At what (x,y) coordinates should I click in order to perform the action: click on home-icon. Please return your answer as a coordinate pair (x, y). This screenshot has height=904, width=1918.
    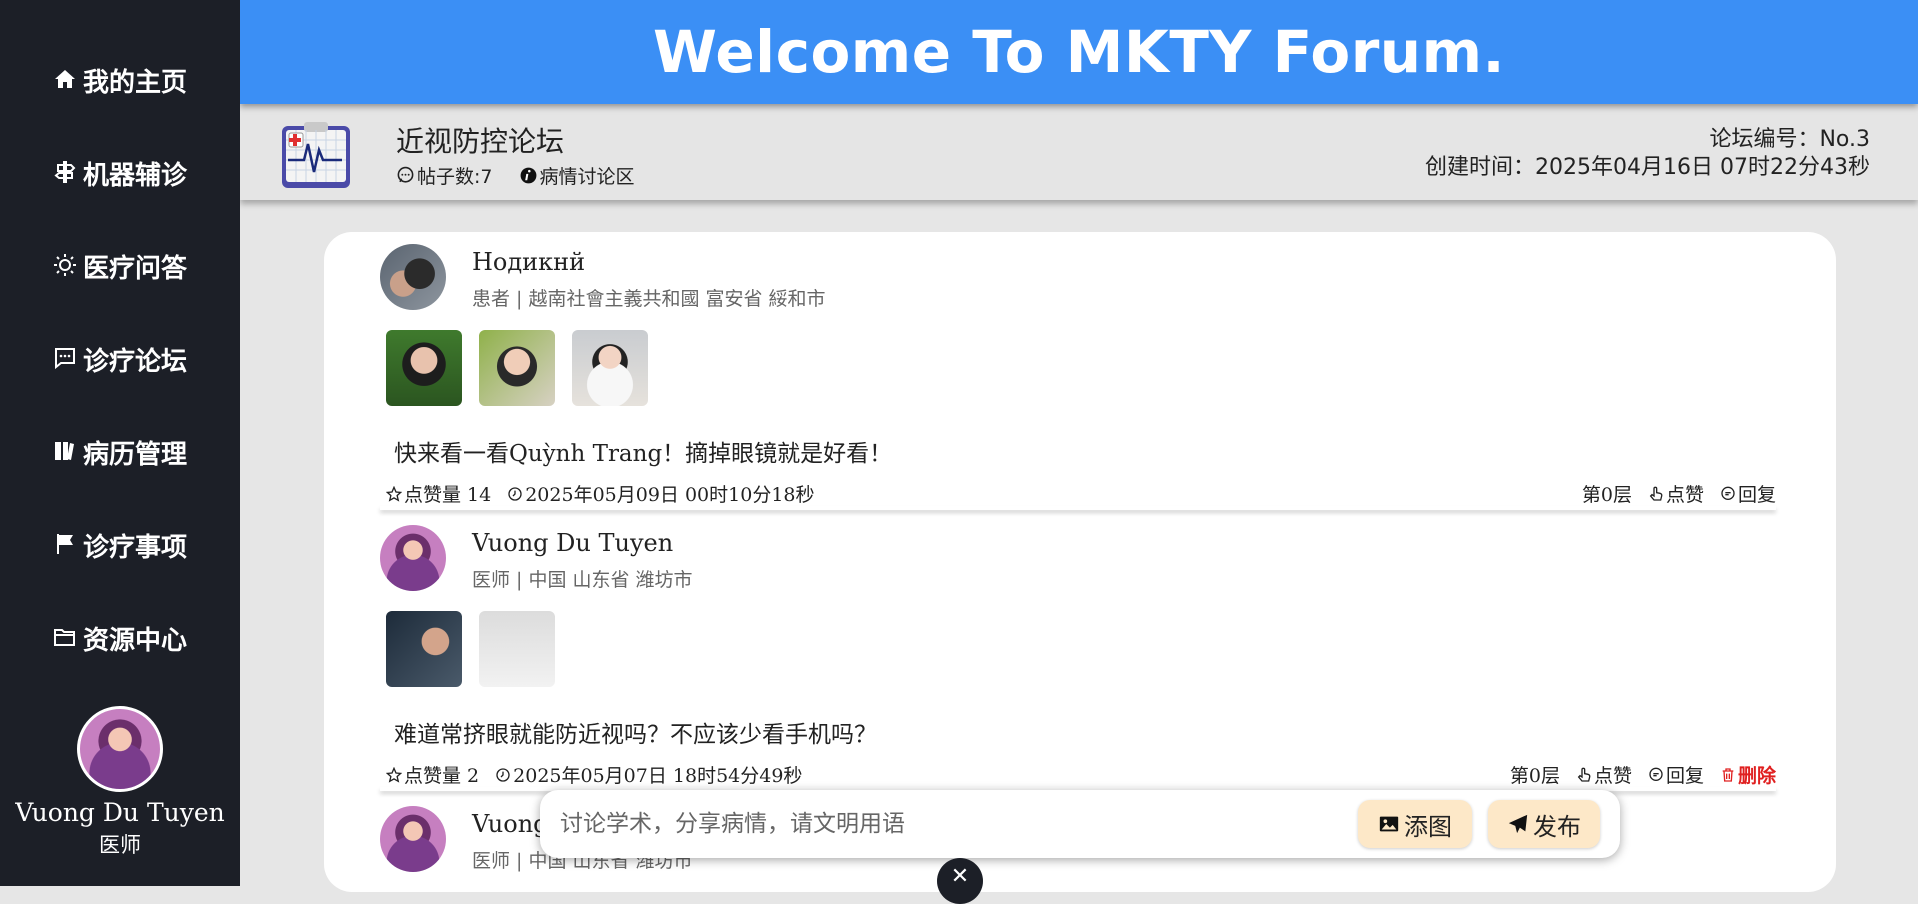
    Looking at the image, I should click on (65, 80).